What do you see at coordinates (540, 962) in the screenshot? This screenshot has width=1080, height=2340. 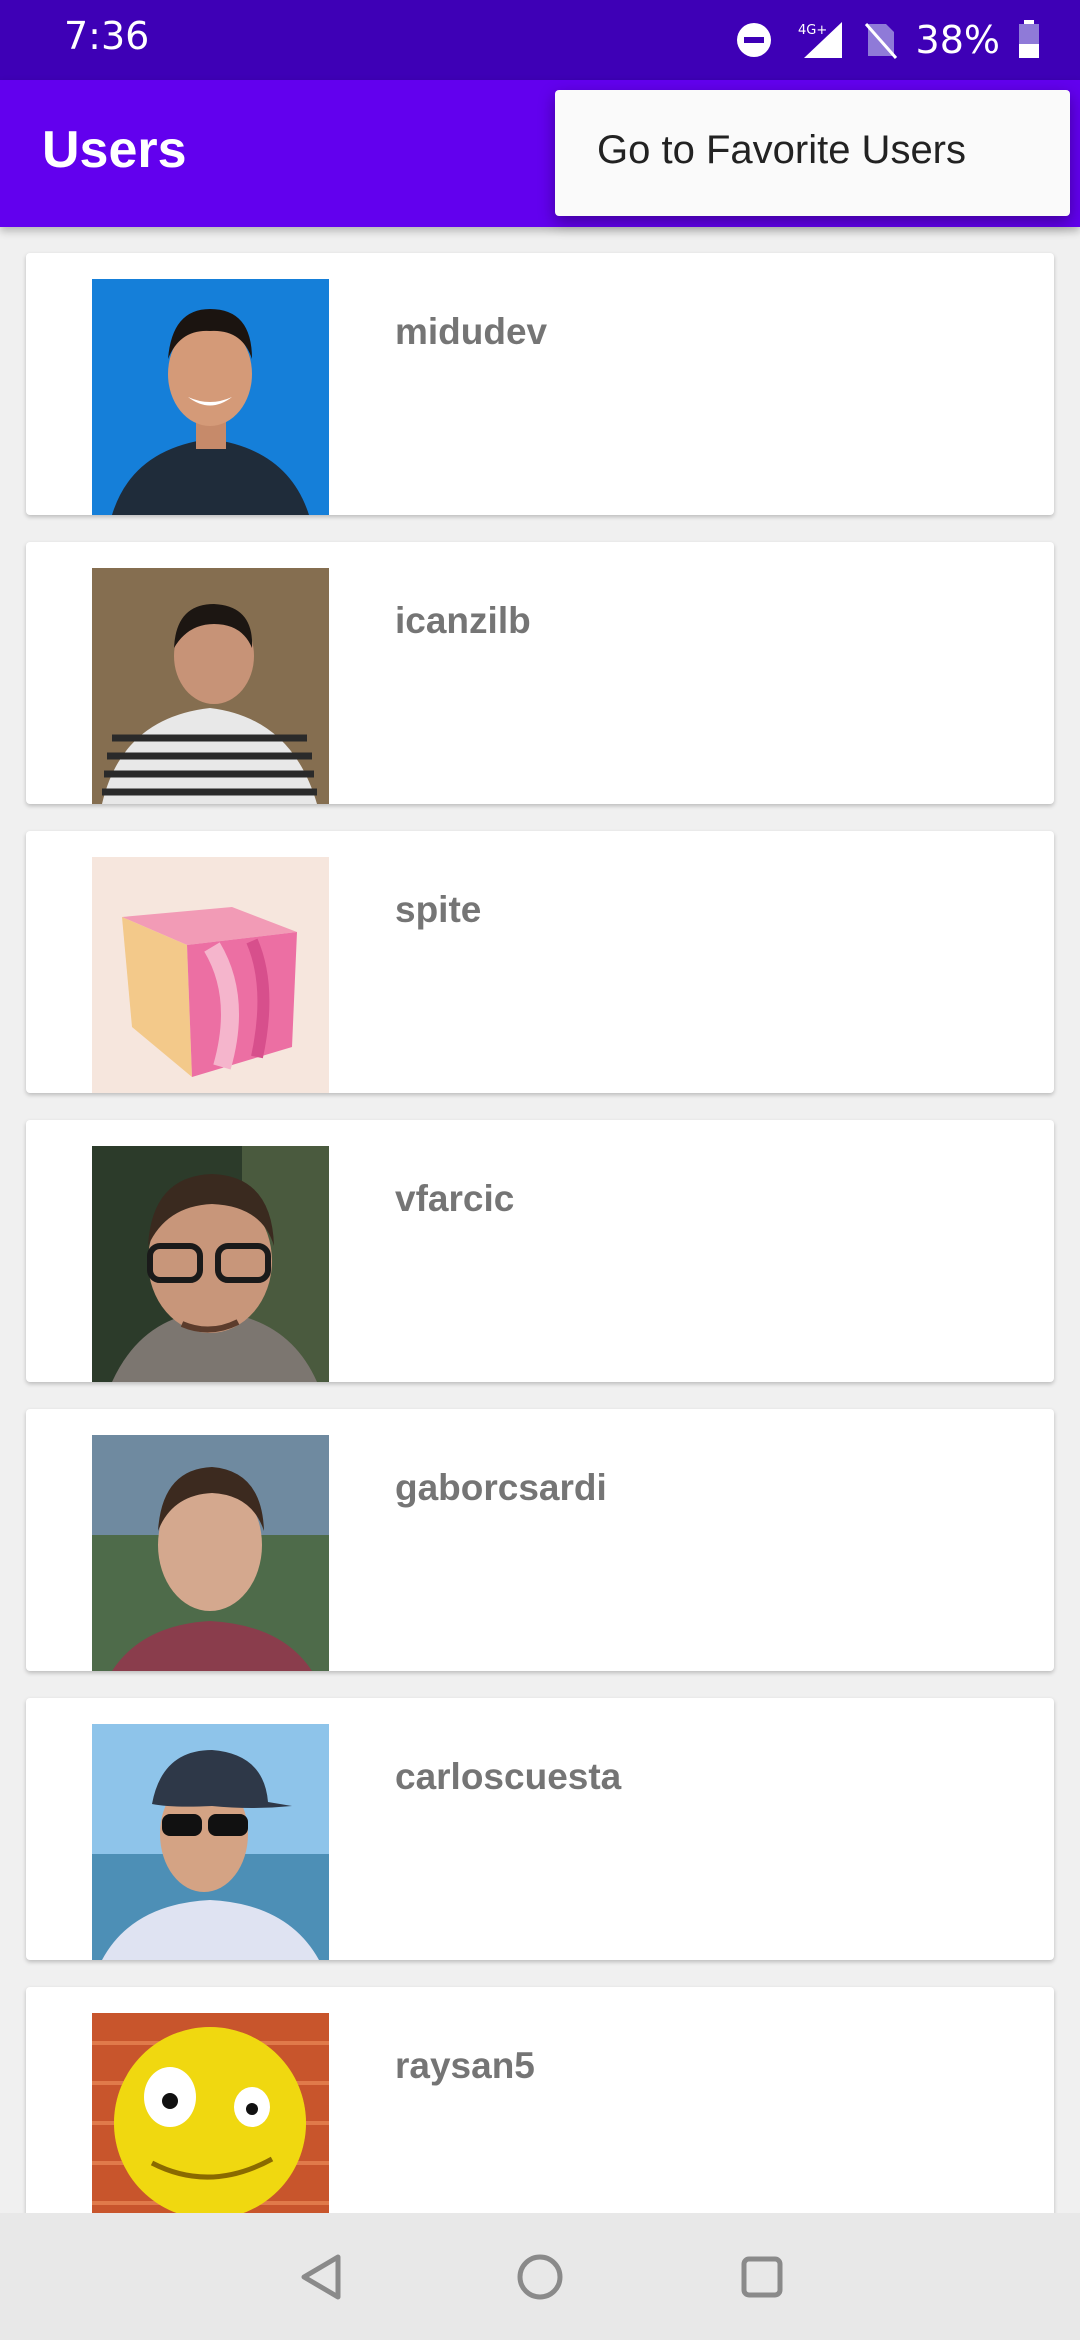 I see `user-card: spite` at bounding box center [540, 962].